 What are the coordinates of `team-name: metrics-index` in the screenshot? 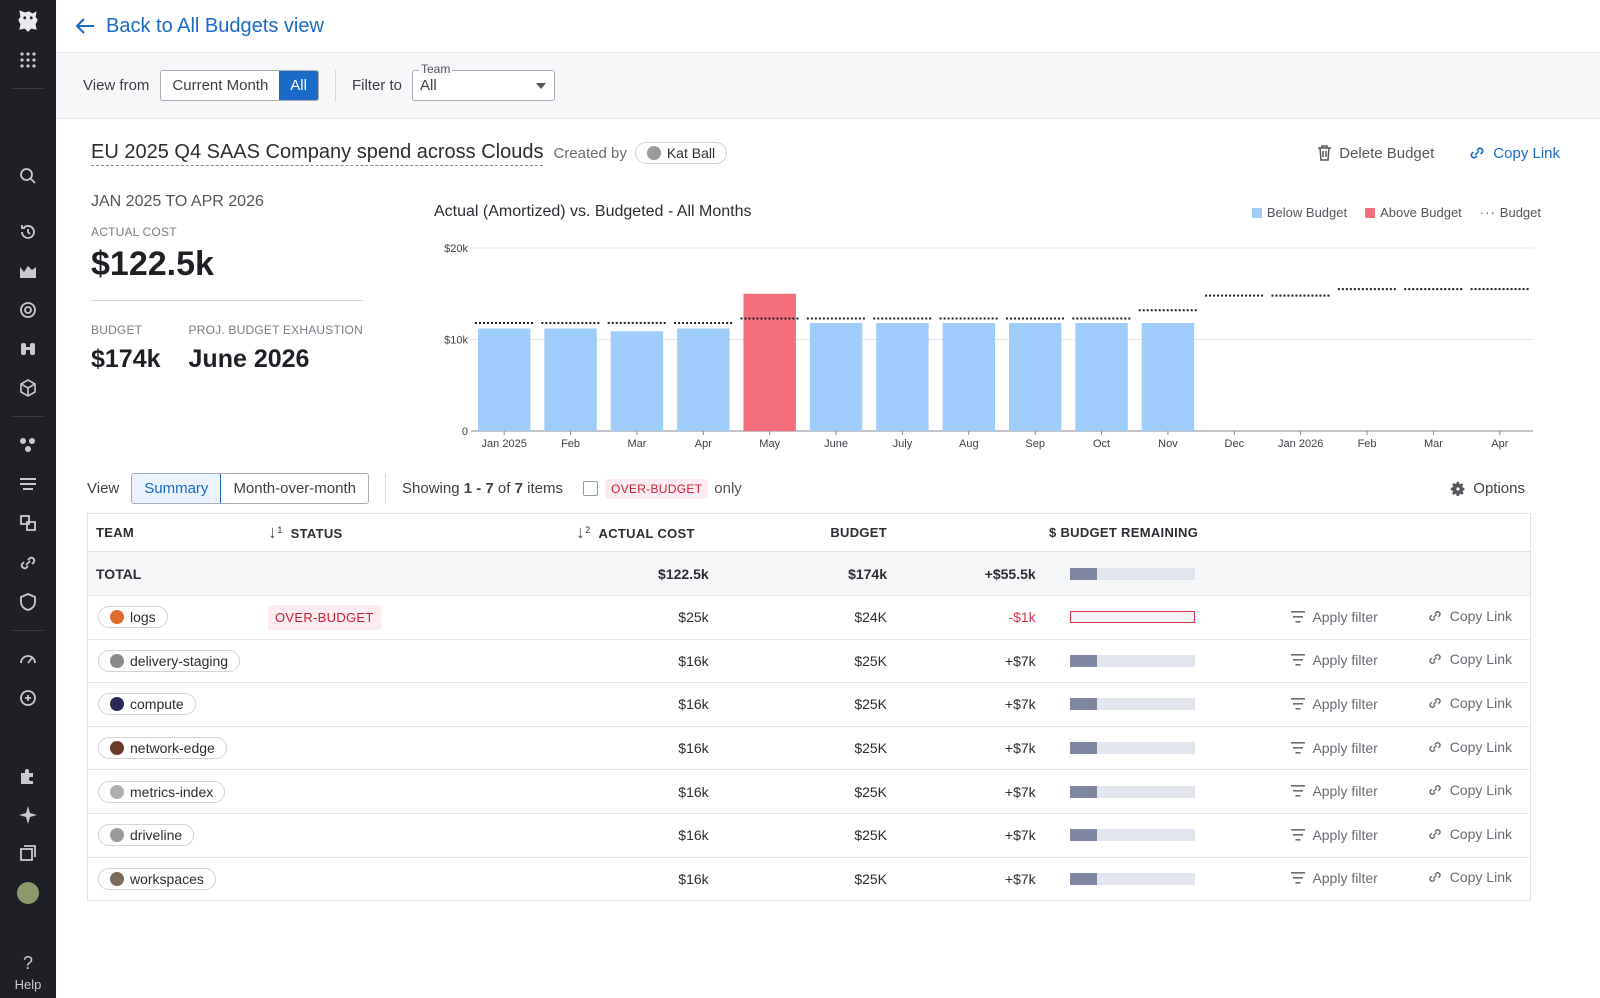 It's located at (172, 791).